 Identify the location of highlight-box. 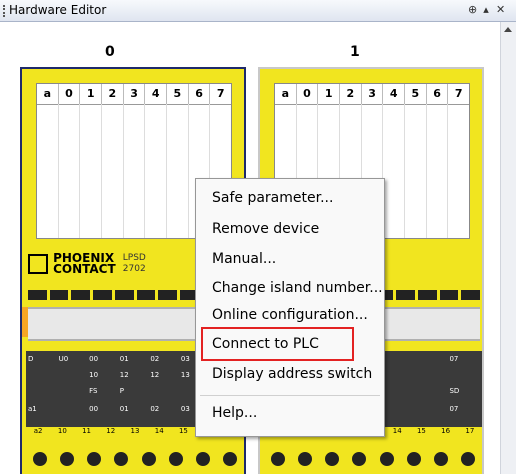
(277, 344).